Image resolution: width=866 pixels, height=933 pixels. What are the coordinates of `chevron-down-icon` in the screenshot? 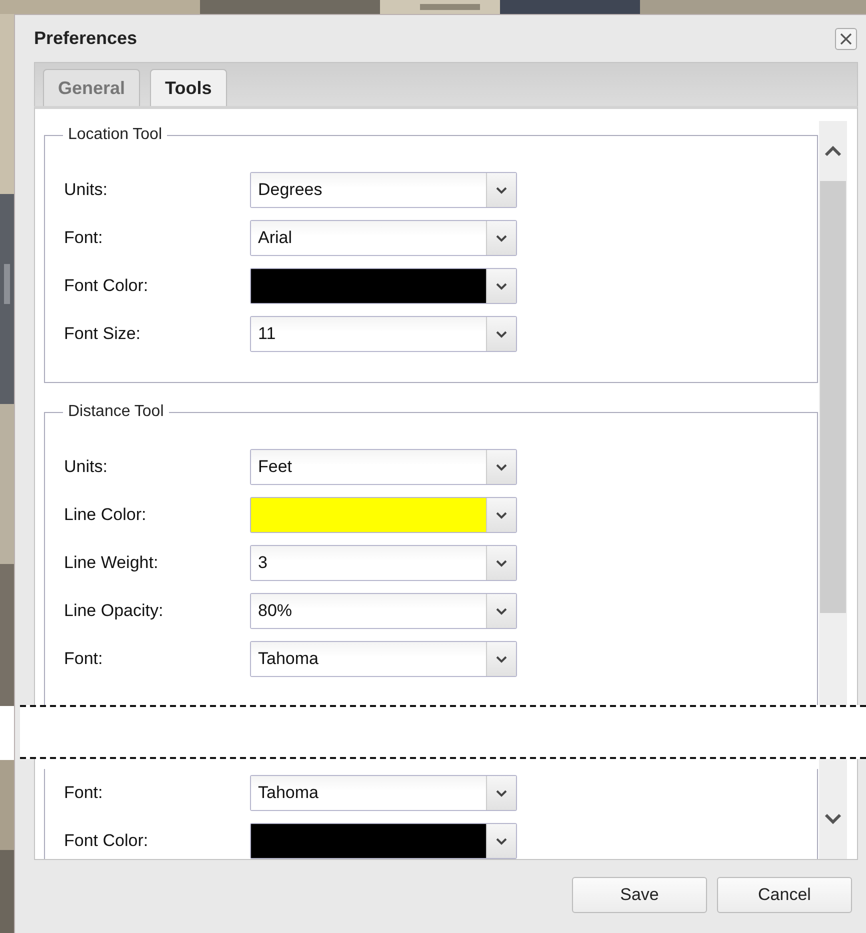 It's located at (833, 819).